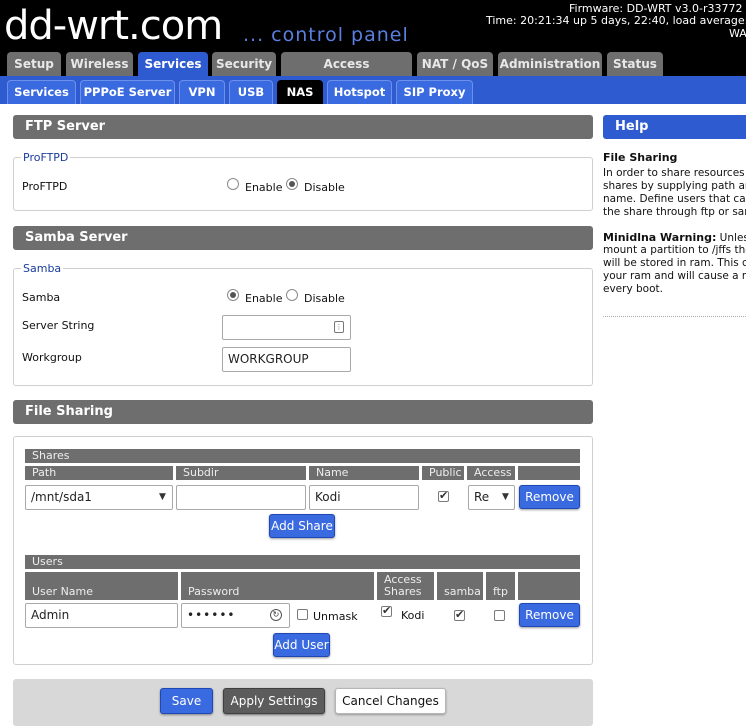 The height and width of the screenshot is (726, 746). I want to click on logo-subtitle: ... control panel, so click(326, 35).